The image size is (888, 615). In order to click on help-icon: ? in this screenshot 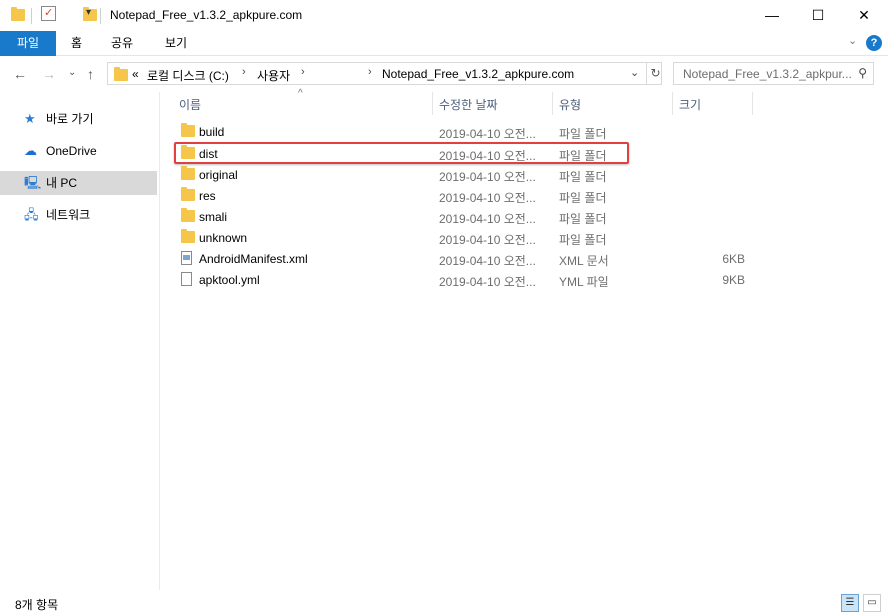, I will do `click(874, 43)`.